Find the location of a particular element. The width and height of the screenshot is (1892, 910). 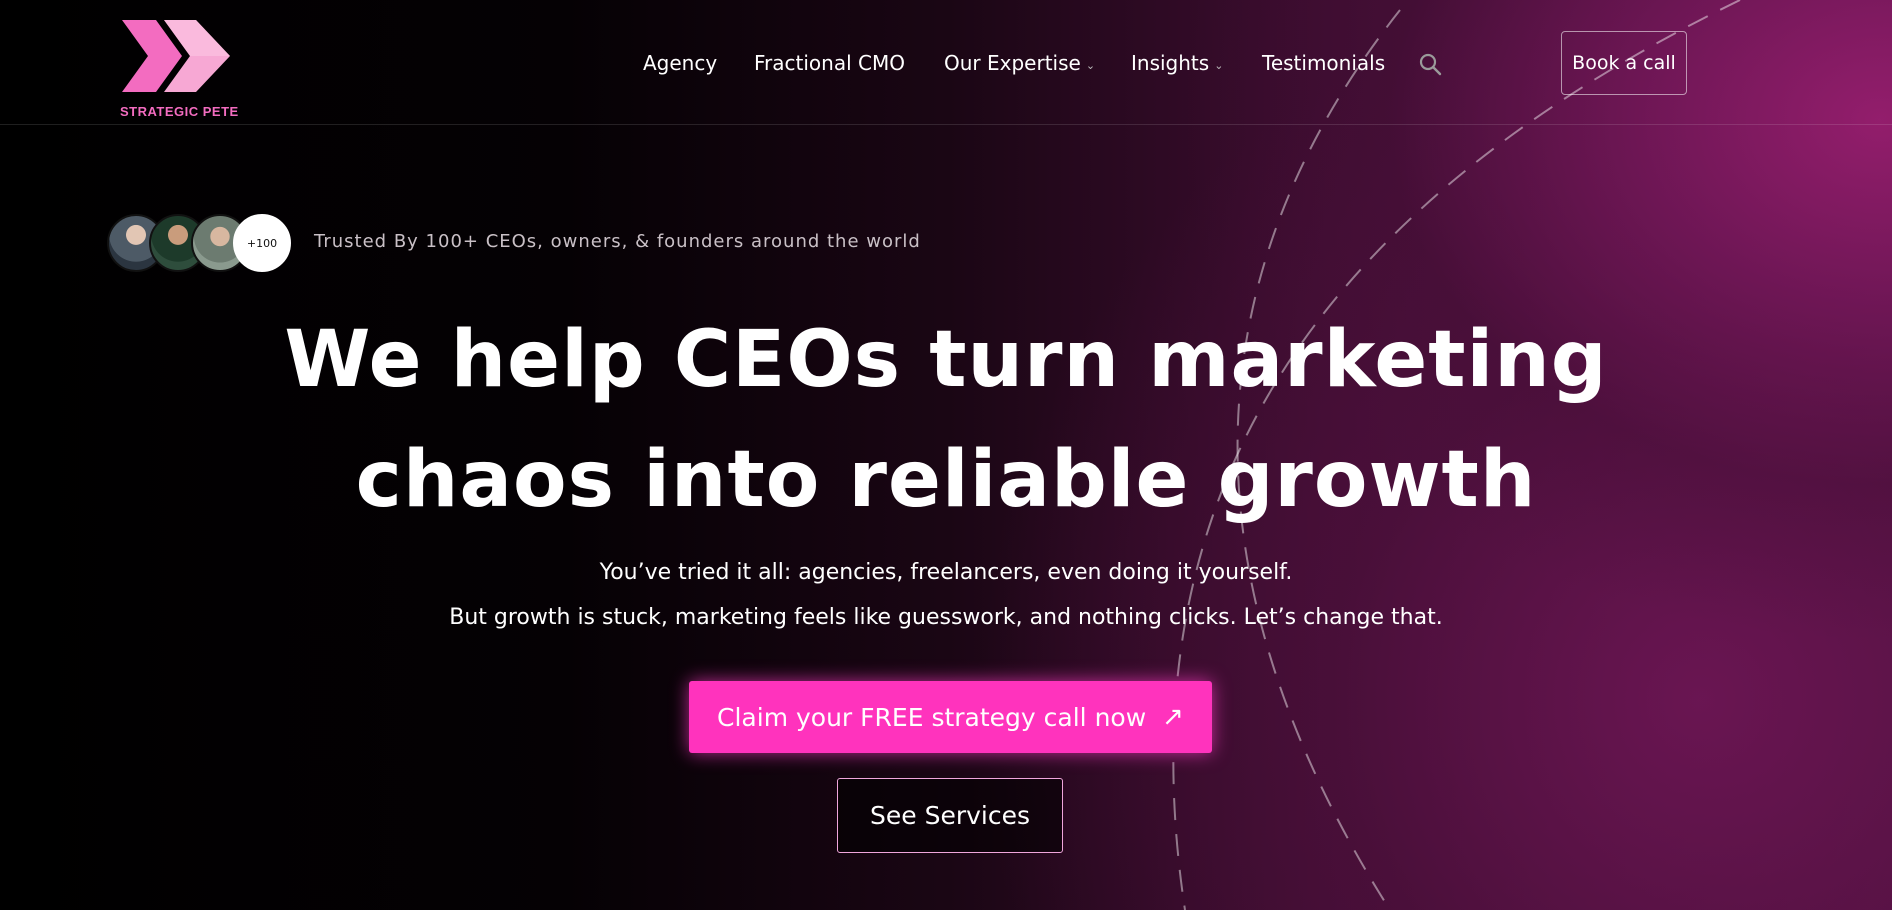

nav-label: Agency is located at coordinates (680, 63).